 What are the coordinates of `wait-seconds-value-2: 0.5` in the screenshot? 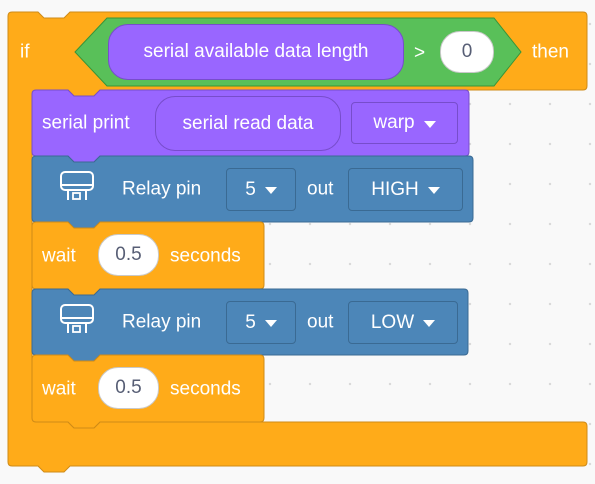 It's located at (128, 387).